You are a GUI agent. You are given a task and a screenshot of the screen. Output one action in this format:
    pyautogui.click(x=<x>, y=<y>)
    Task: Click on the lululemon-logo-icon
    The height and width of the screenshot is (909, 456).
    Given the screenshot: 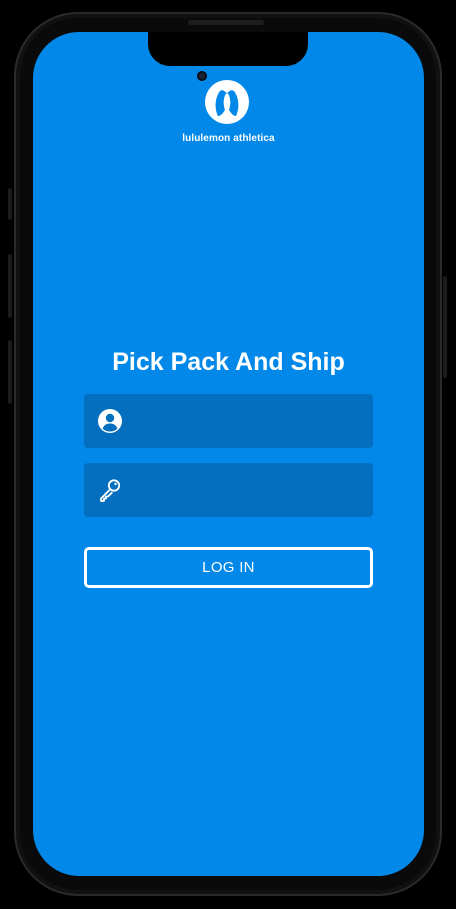 What is the action you would take?
    pyautogui.click(x=227, y=102)
    